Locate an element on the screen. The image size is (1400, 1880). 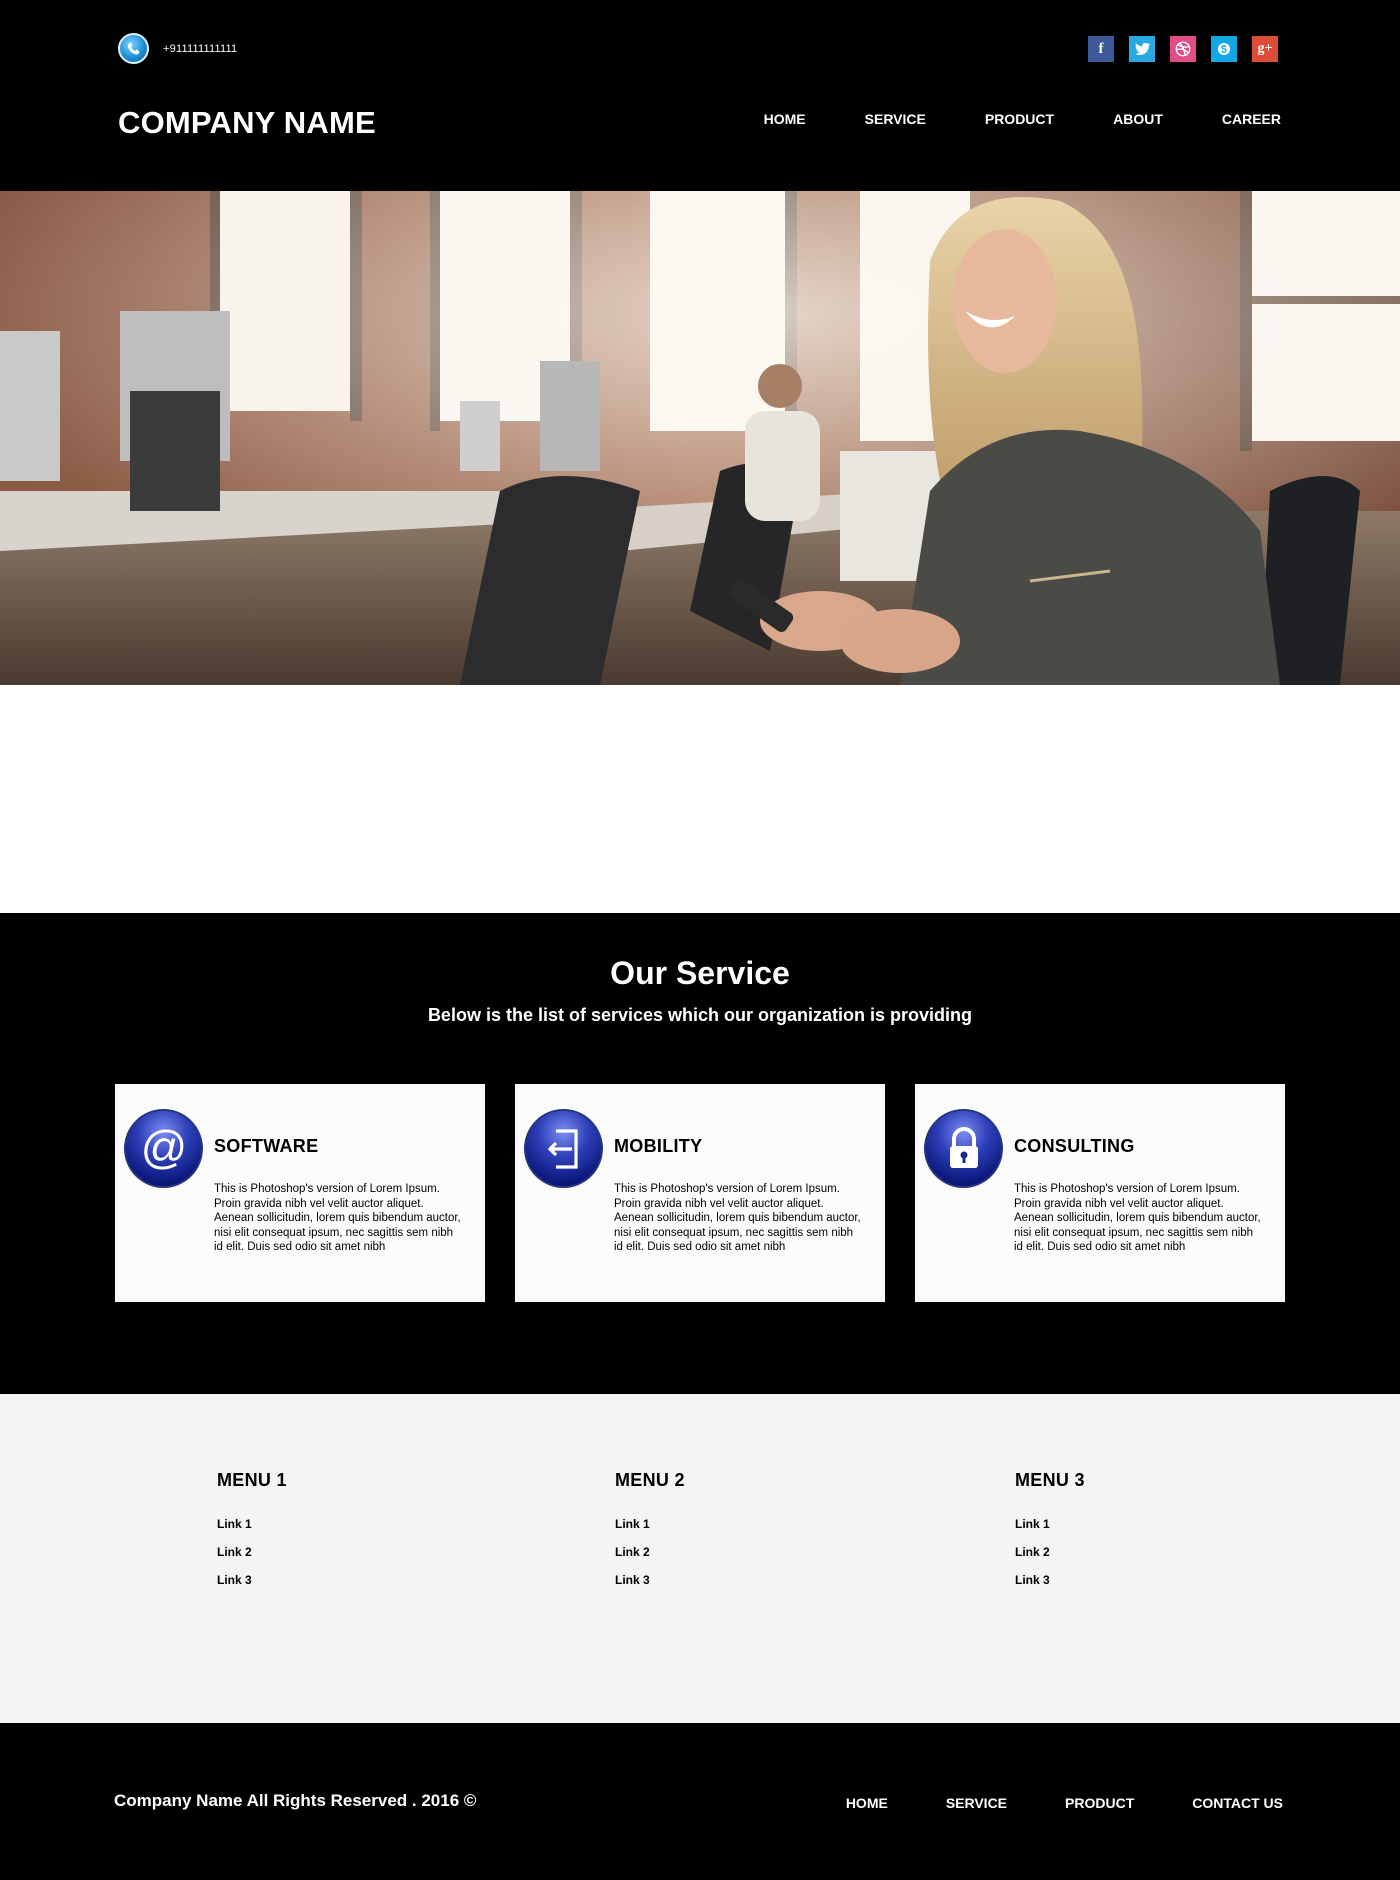
phone-icon is located at coordinates (133, 48).